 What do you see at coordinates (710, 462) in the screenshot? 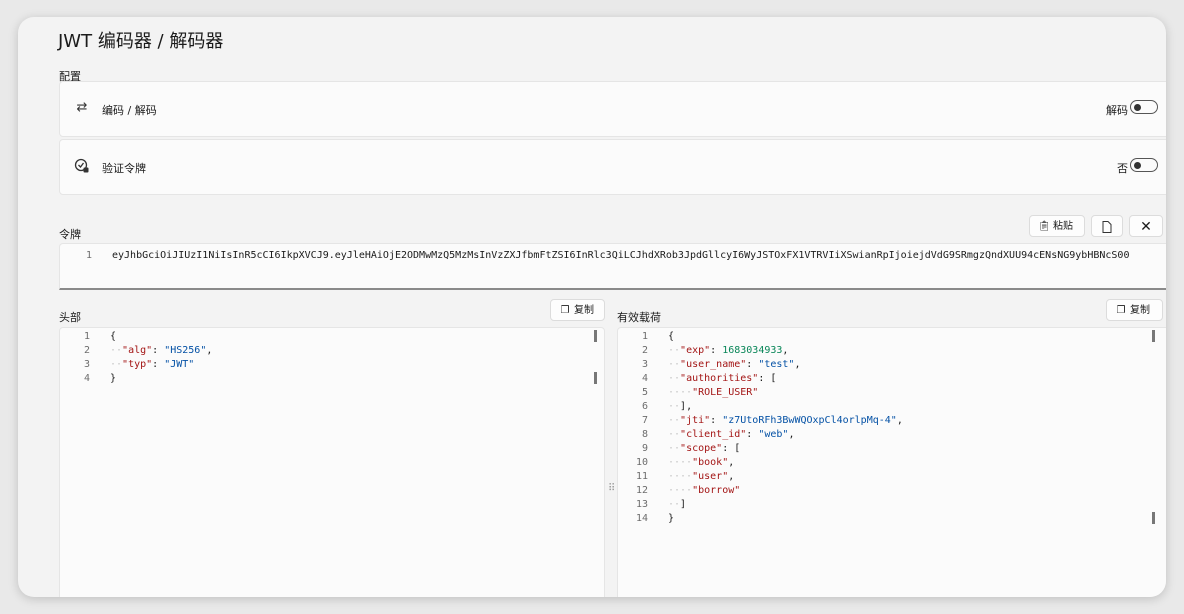
I see `code-token: "book"` at bounding box center [710, 462].